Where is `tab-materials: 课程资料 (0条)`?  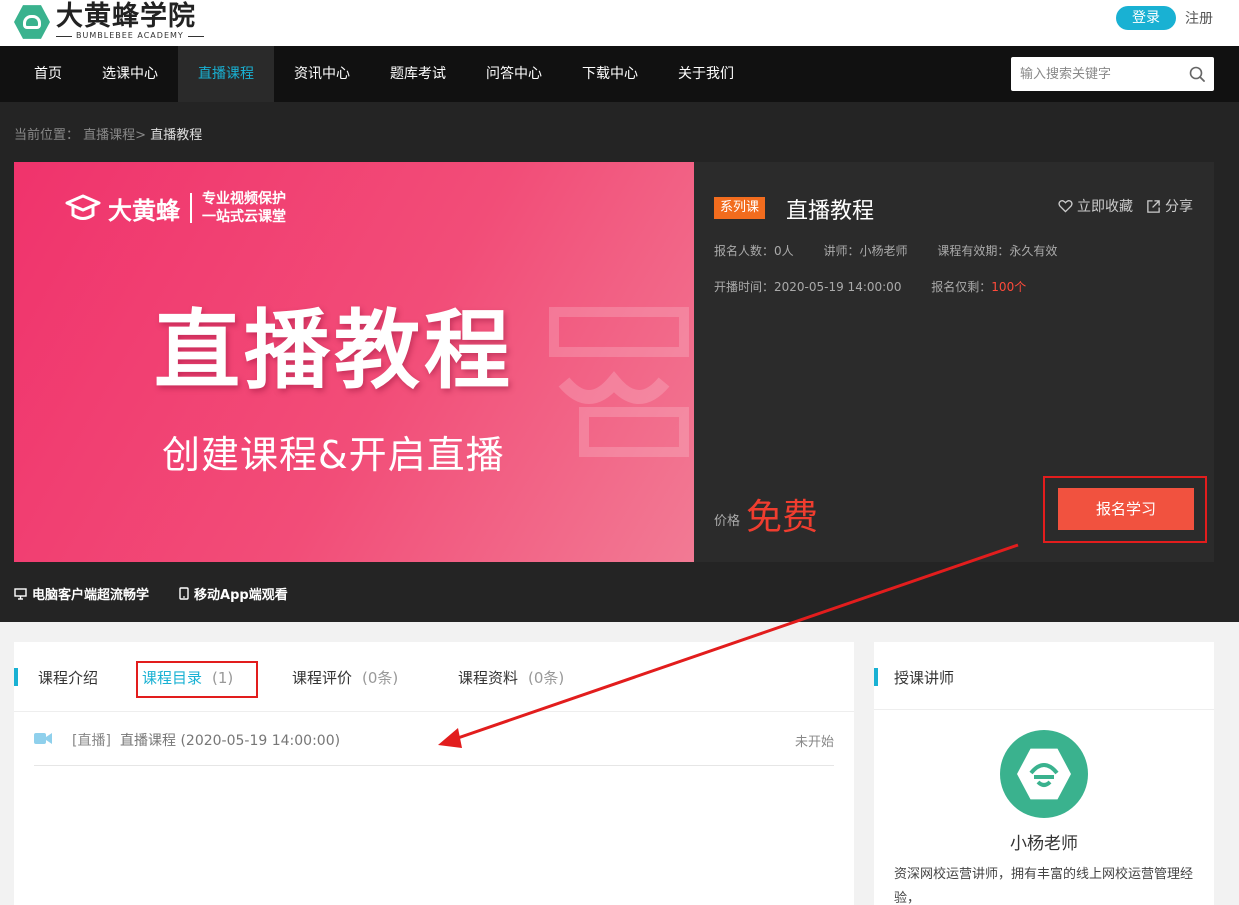
tab-materials: 课程资料 (0条) is located at coordinates (511, 677).